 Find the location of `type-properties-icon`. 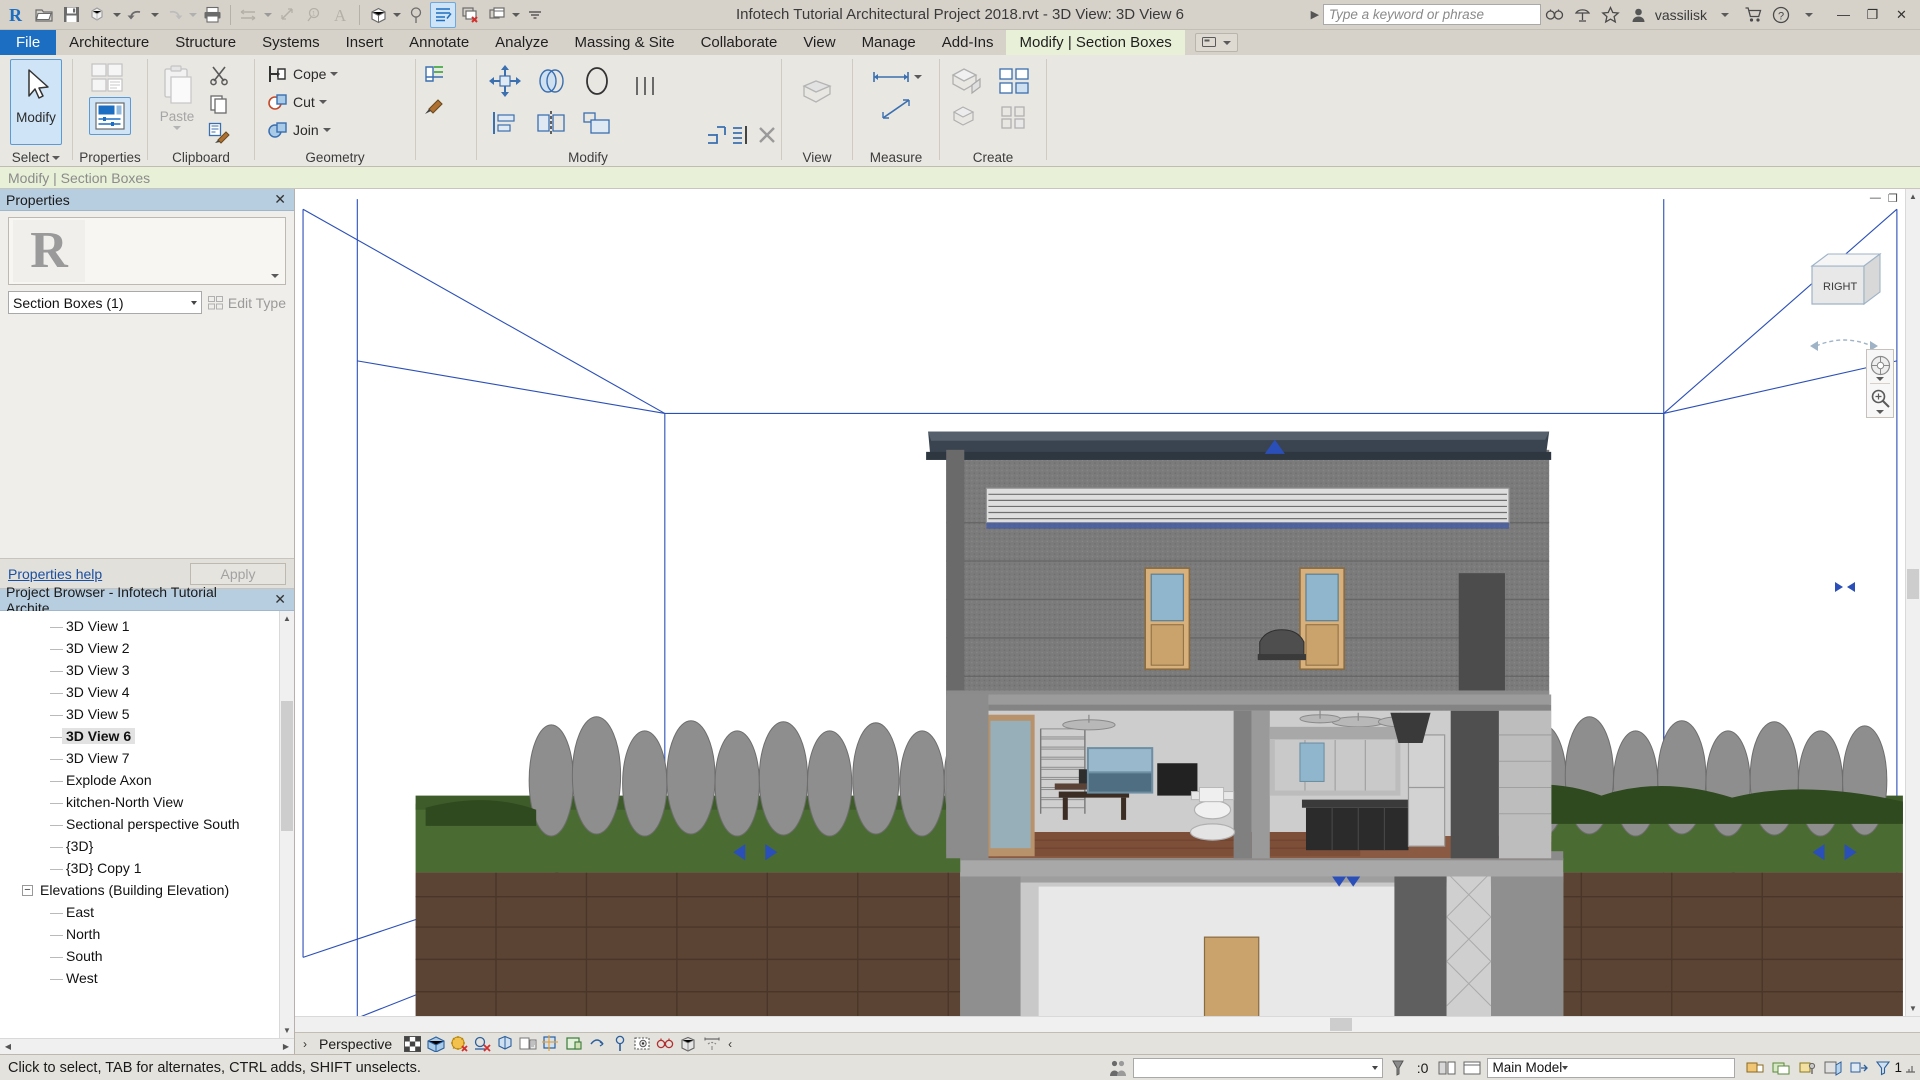

type-properties-icon is located at coordinates (110, 78).